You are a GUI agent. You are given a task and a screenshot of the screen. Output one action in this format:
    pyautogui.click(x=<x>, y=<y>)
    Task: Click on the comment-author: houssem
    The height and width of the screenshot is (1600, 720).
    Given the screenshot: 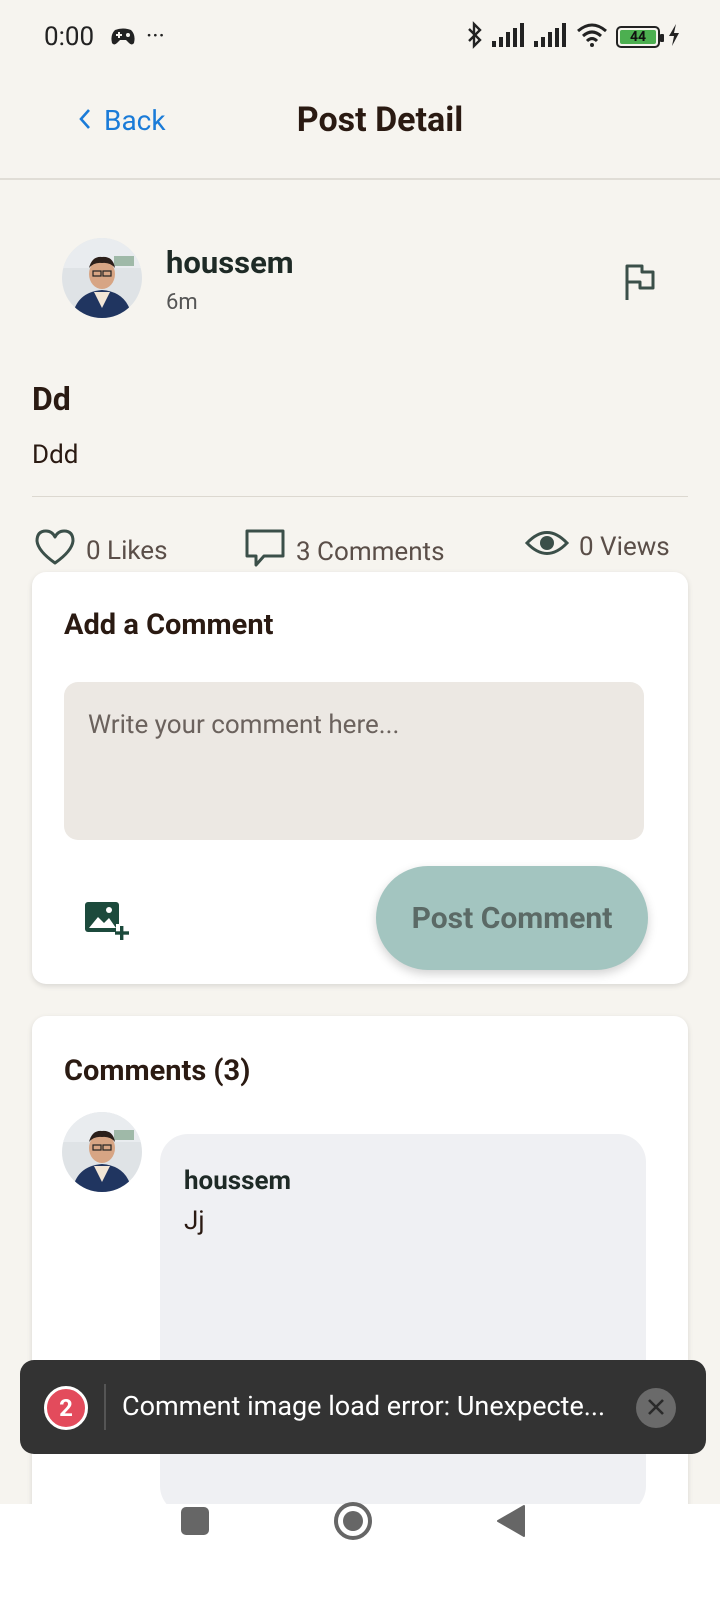 What is the action you would take?
    pyautogui.click(x=237, y=1181)
    